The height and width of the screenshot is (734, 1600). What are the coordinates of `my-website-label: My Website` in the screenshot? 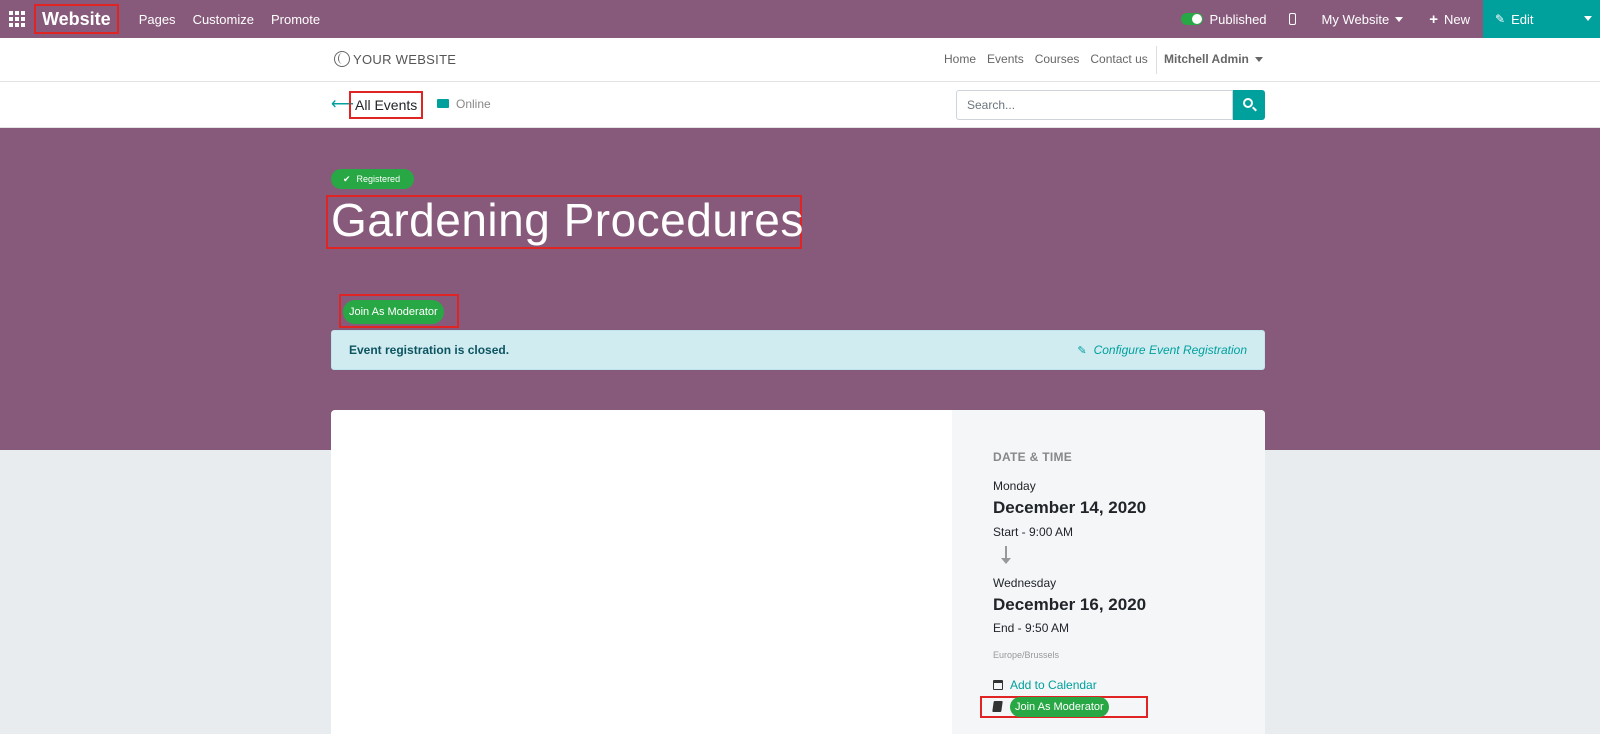 It's located at (1355, 19).